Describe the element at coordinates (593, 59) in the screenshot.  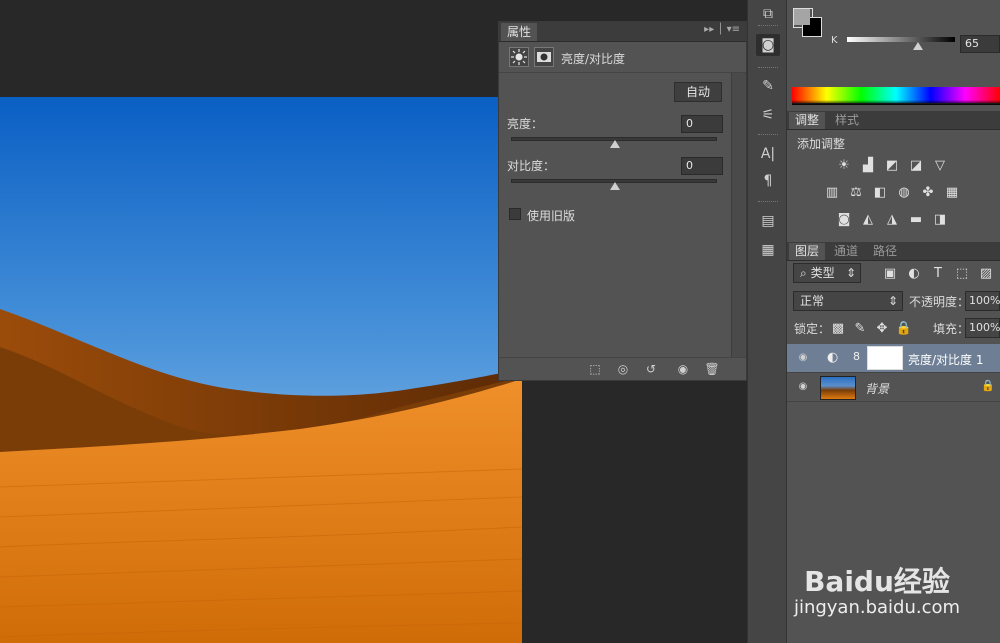
I see `adjustment-name: 亮度/对比度` at that location.